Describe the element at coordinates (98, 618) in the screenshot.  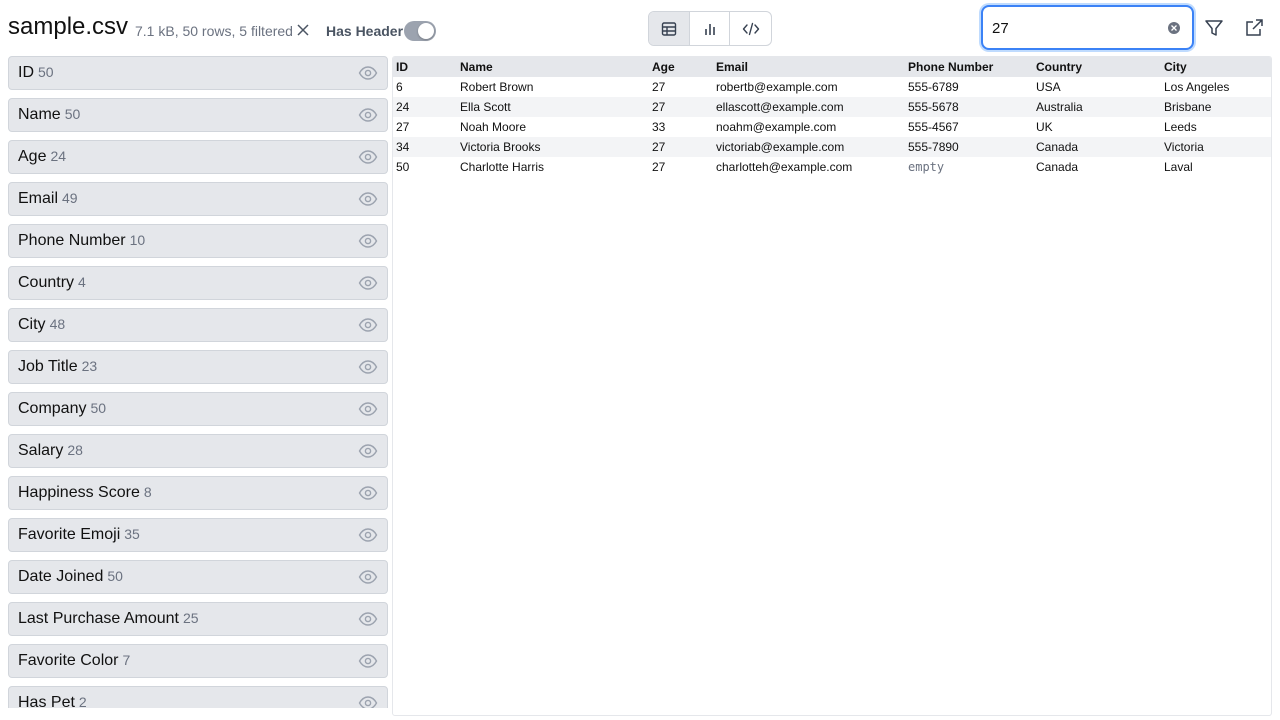
I see `column-name: Last Purchase Amount` at that location.